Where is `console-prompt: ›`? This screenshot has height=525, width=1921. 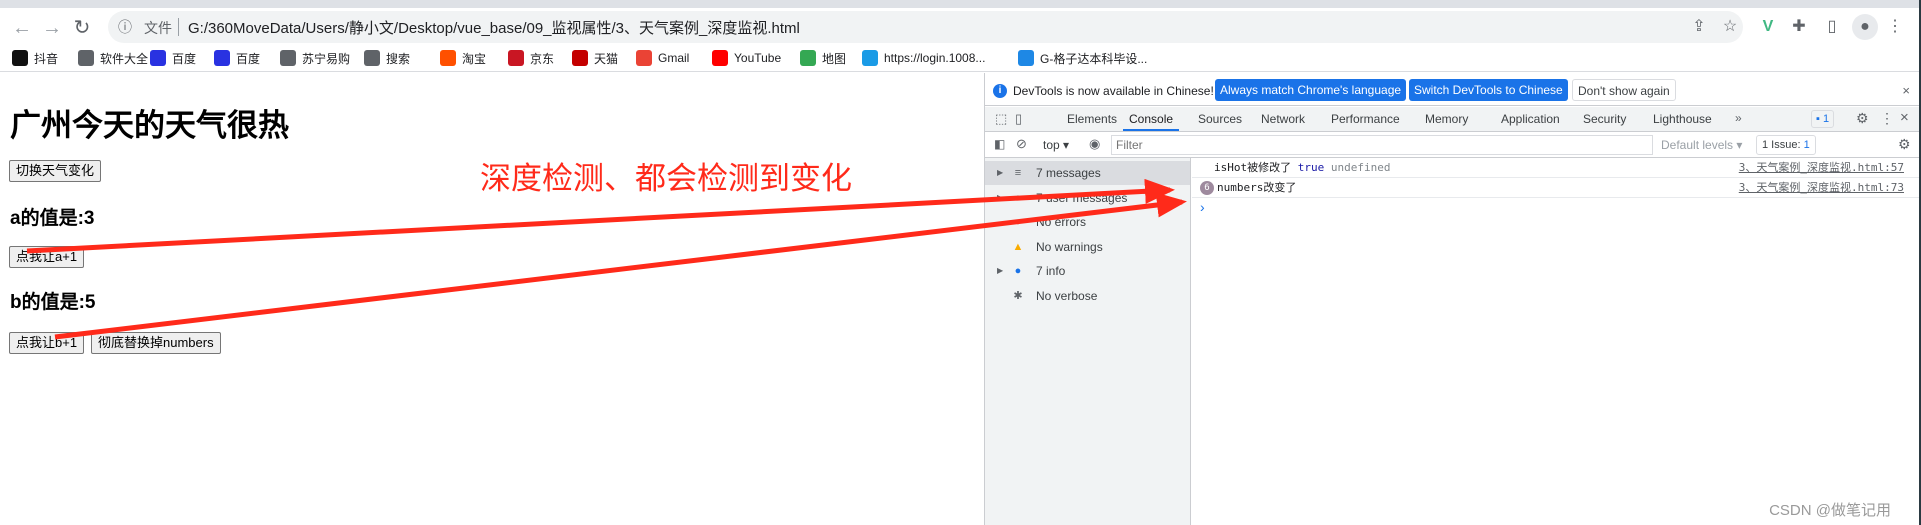 console-prompt: › is located at coordinates (1202, 207).